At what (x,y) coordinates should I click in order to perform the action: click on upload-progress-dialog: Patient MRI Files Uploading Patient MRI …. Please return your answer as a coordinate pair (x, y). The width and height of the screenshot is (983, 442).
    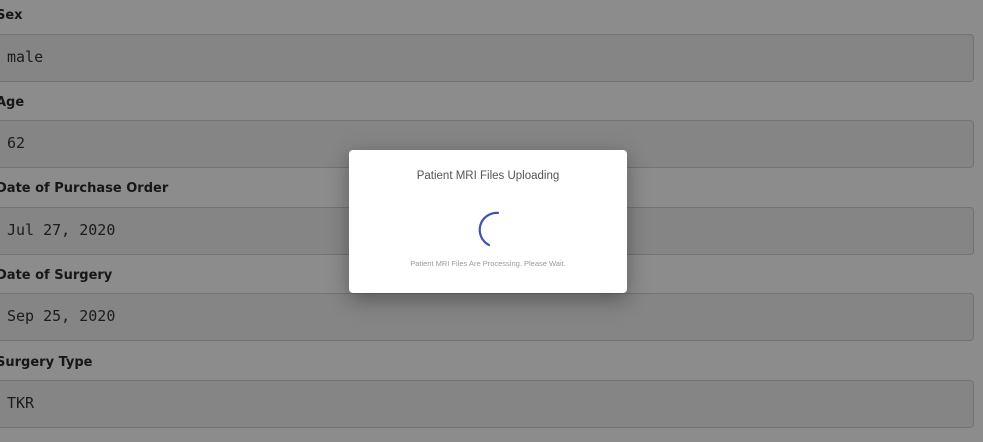
    Looking at the image, I should click on (488, 221).